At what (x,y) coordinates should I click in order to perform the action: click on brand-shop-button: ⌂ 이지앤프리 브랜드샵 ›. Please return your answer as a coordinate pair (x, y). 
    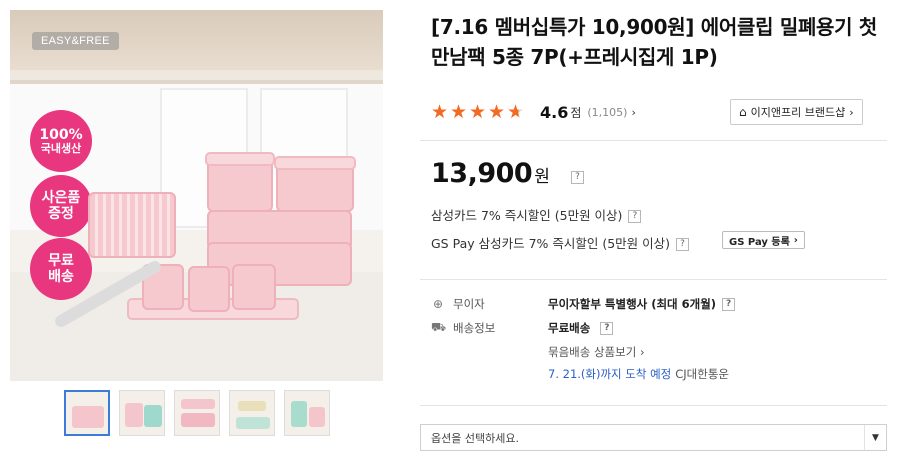
    Looking at the image, I should click on (796, 112).